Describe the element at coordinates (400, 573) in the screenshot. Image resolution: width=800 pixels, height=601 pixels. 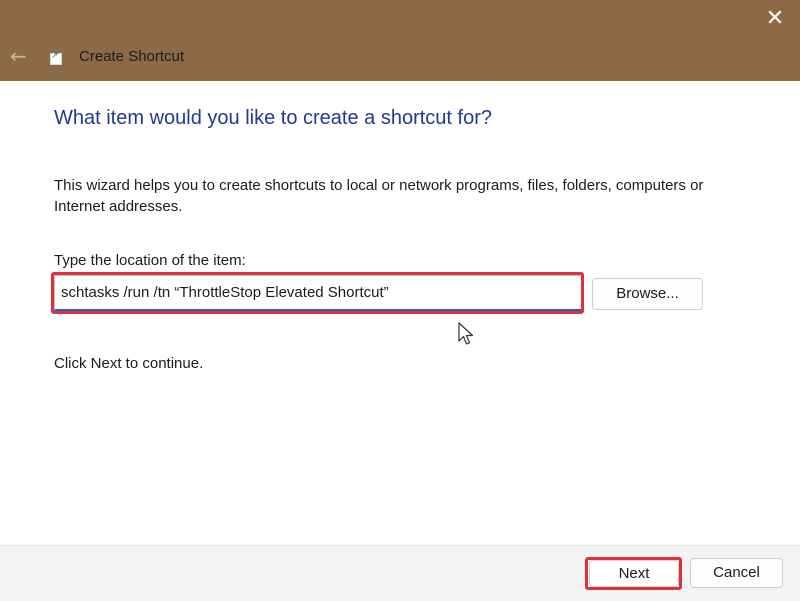
I see `footer-bar` at that location.